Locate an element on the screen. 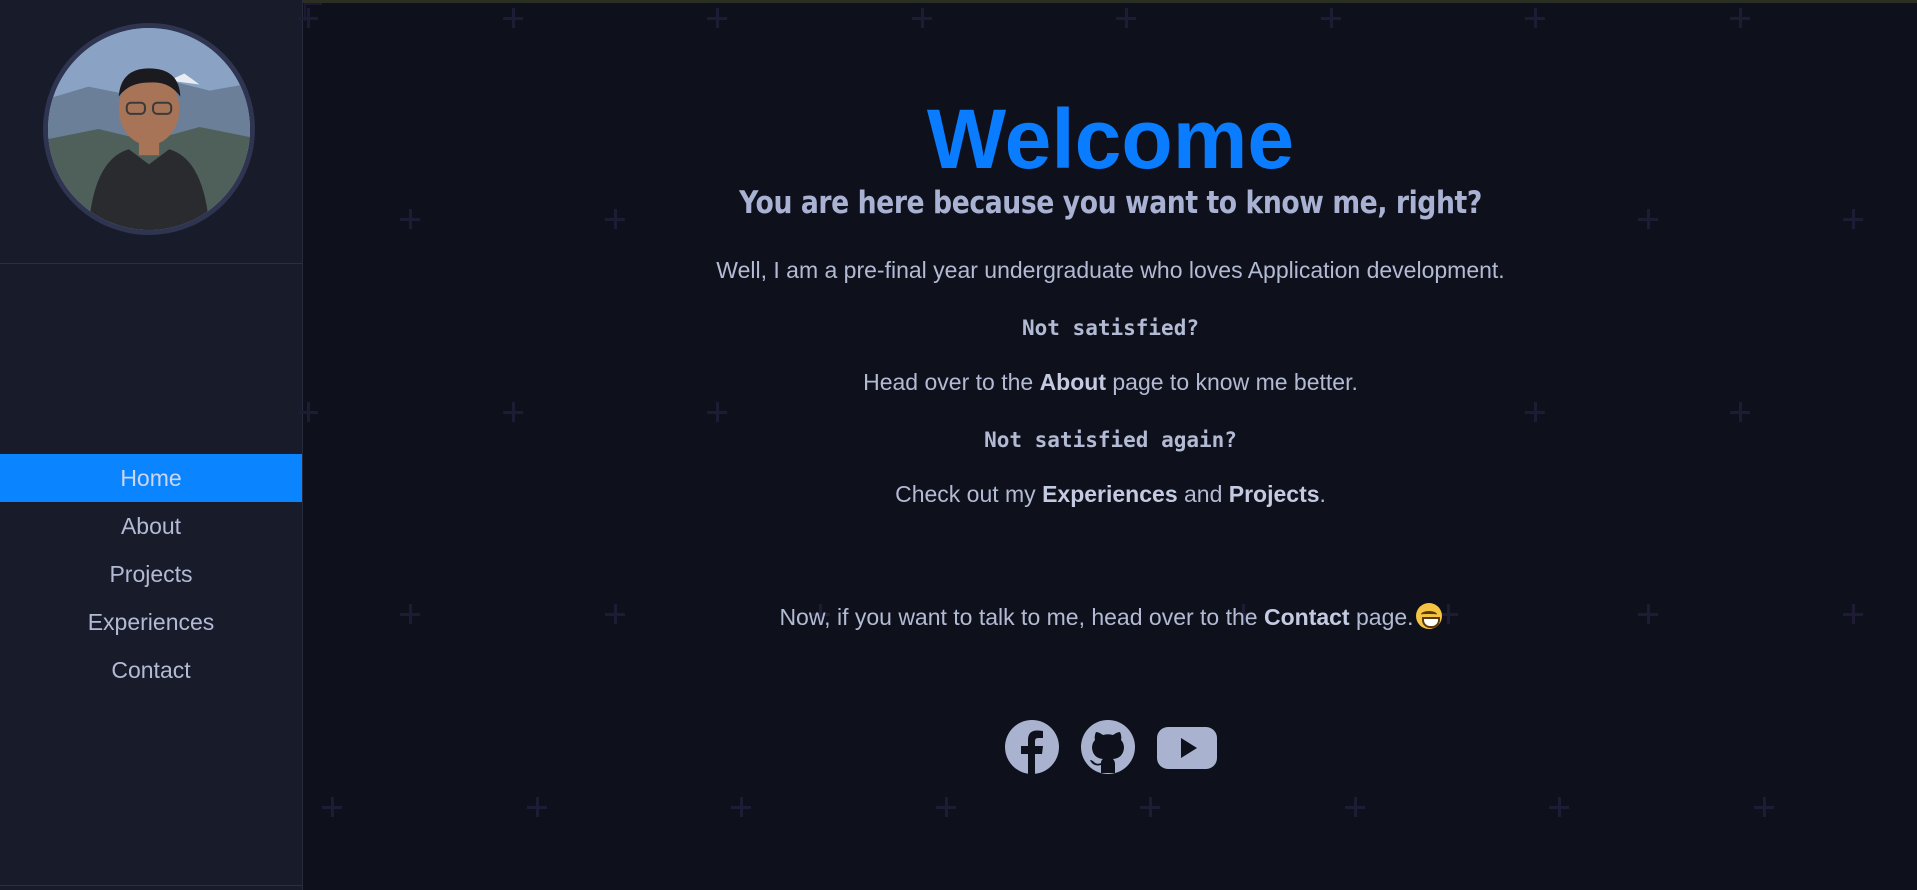  nav-item-experiences: Experiences is located at coordinates (151, 622).